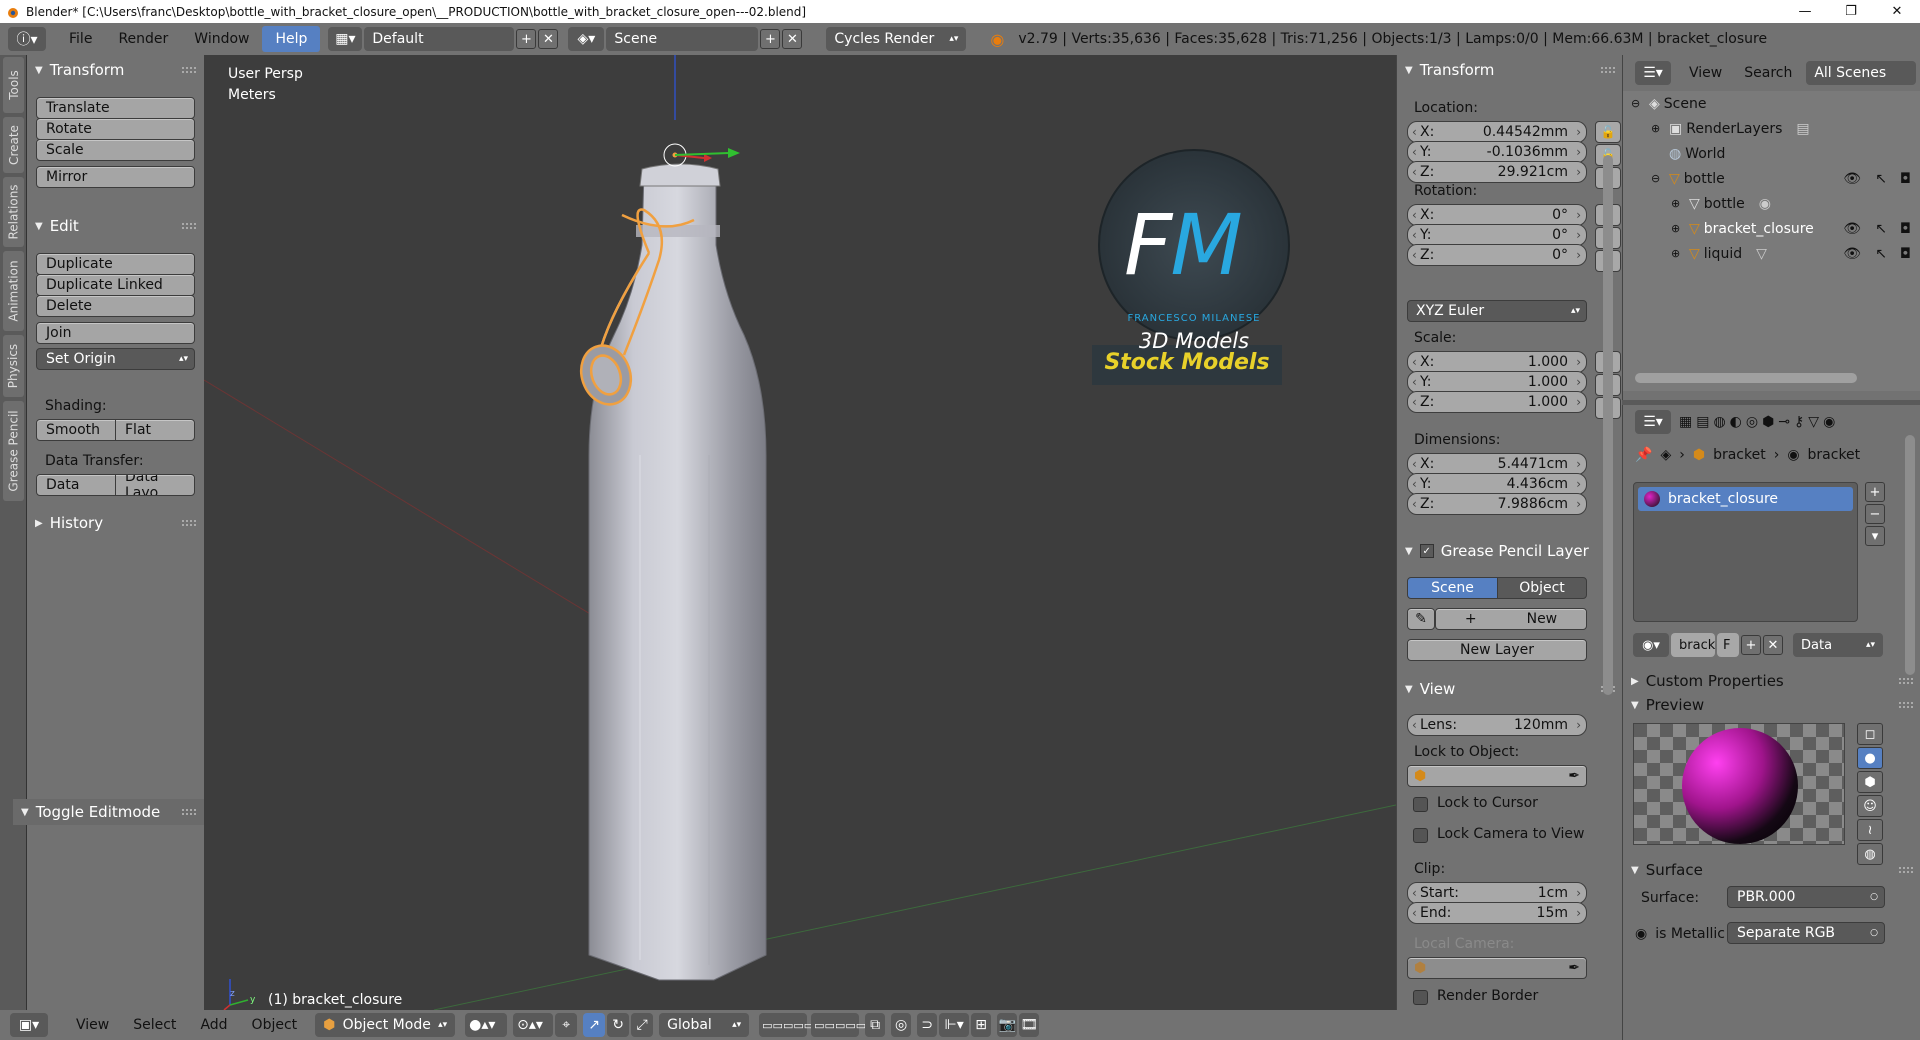  I want to click on grease-pencil-layer-header: ▼ ✓ Grease Pencil Layer, so click(1510, 551).